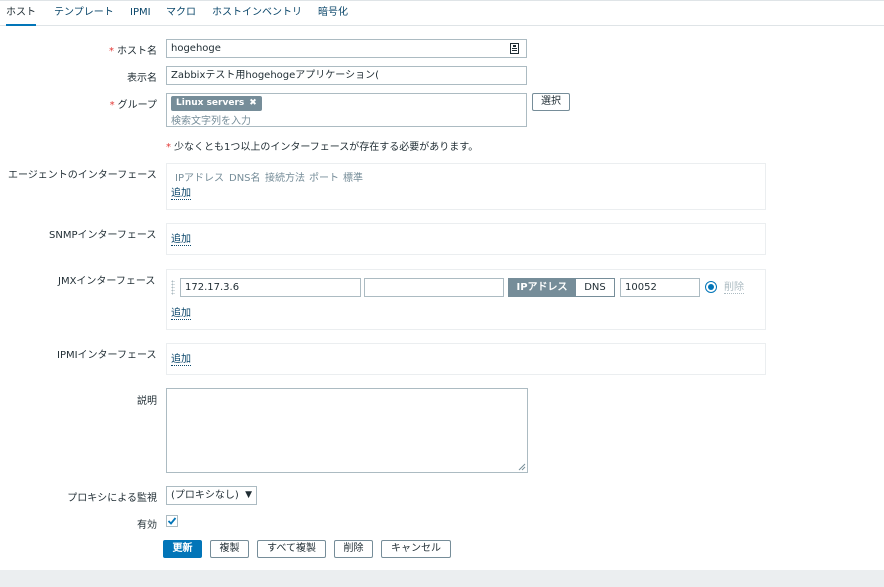  I want to click on visible-name-input: Zabbixテスト用hogehogeアプリケーション(, so click(346, 75).